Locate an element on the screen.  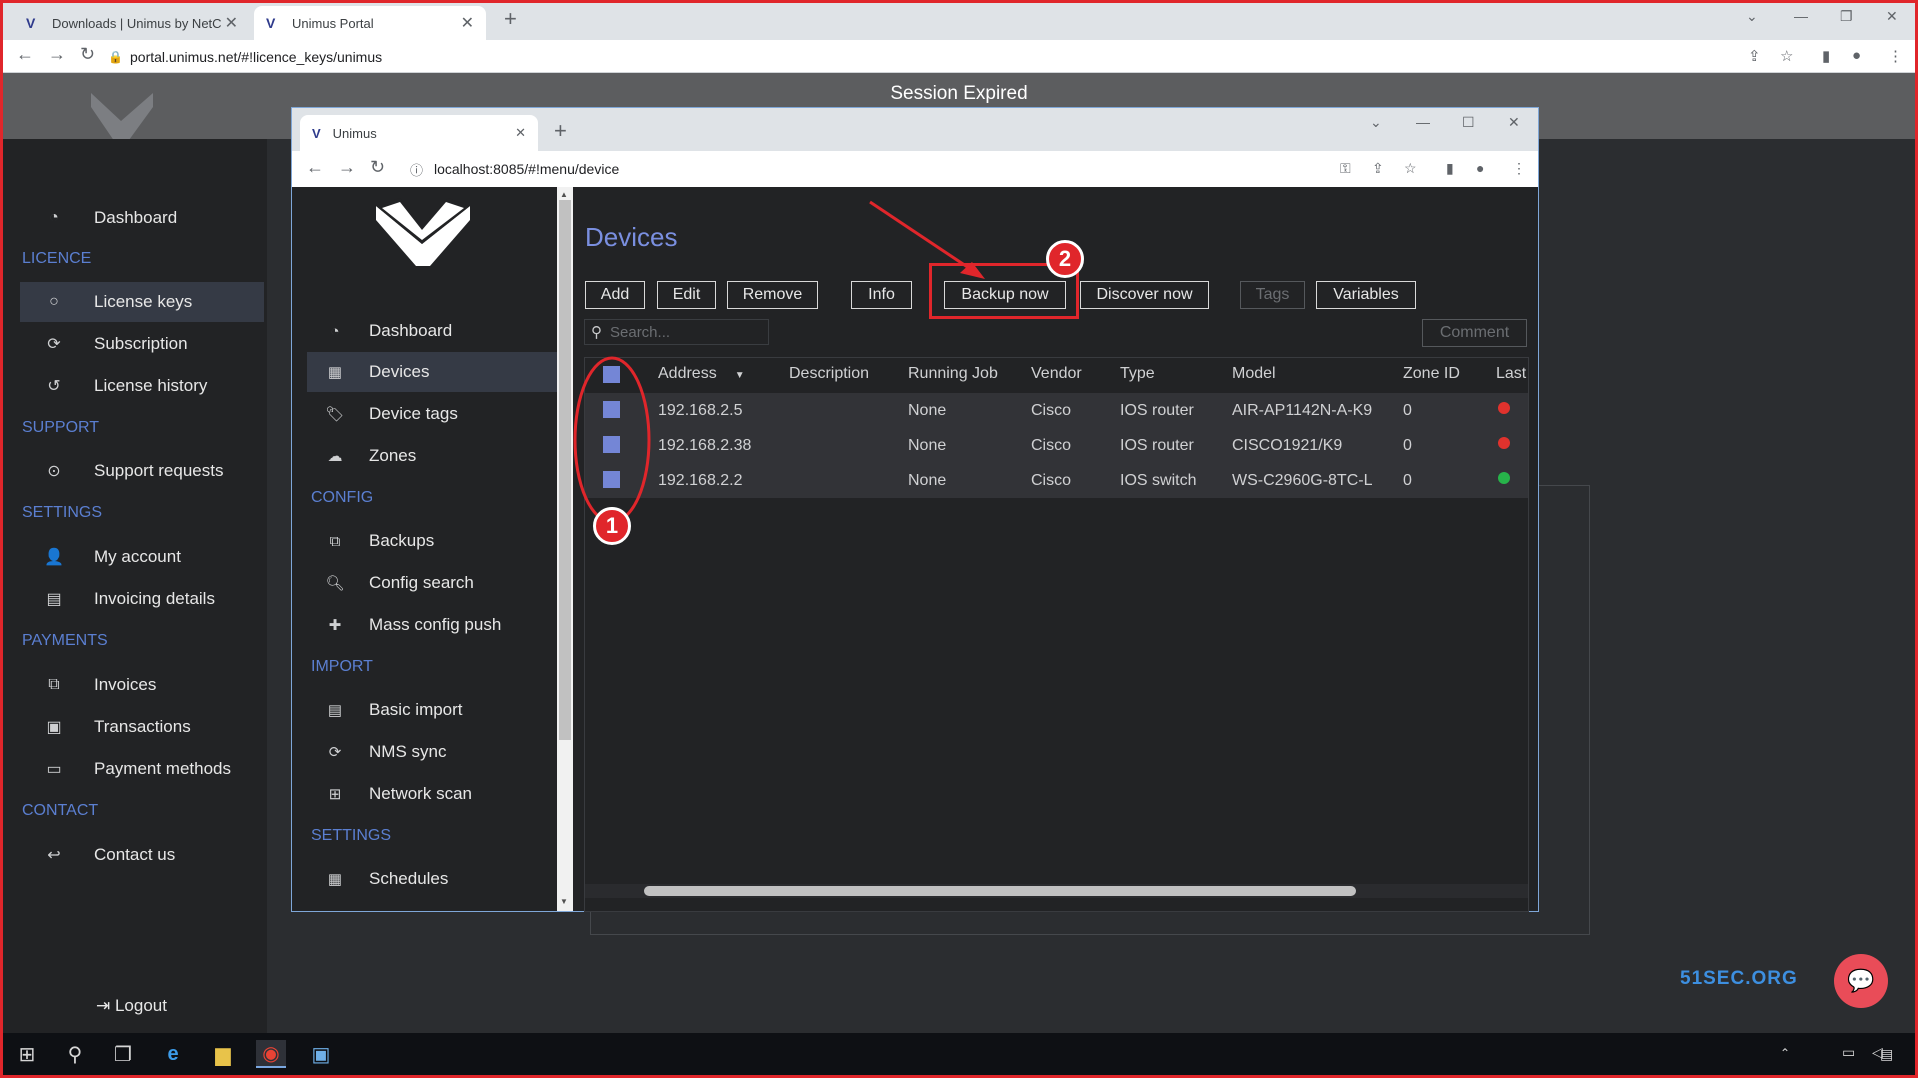
windows-start-icon: ⊞ is located at coordinates (27, 1054).